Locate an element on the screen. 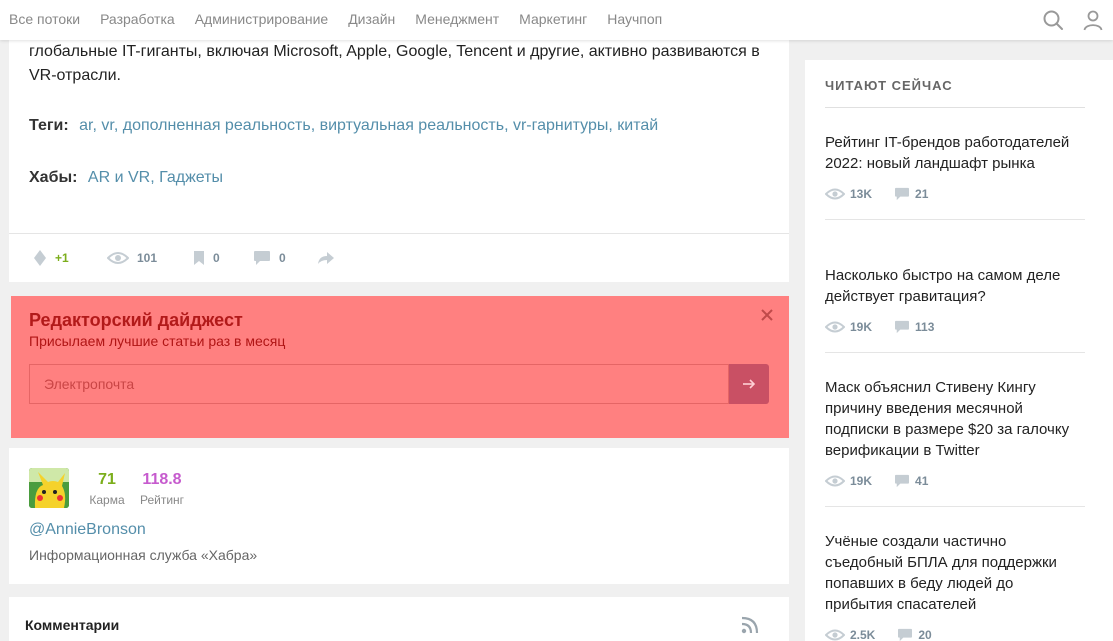  digest-title: Редакторский дайджест is located at coordinates (136, 320).